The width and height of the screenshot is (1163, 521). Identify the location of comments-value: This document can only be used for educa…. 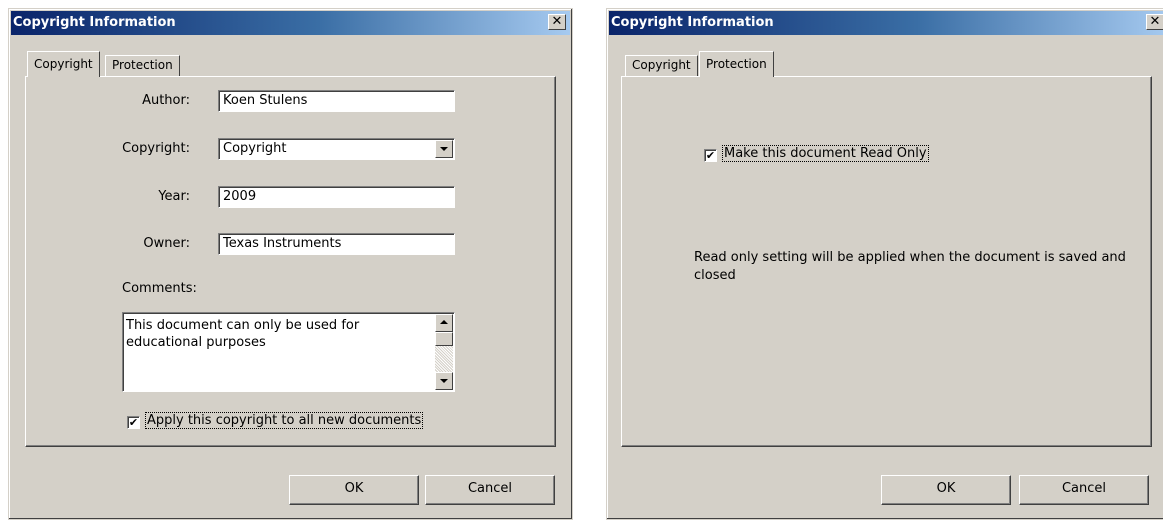
(243, 334).